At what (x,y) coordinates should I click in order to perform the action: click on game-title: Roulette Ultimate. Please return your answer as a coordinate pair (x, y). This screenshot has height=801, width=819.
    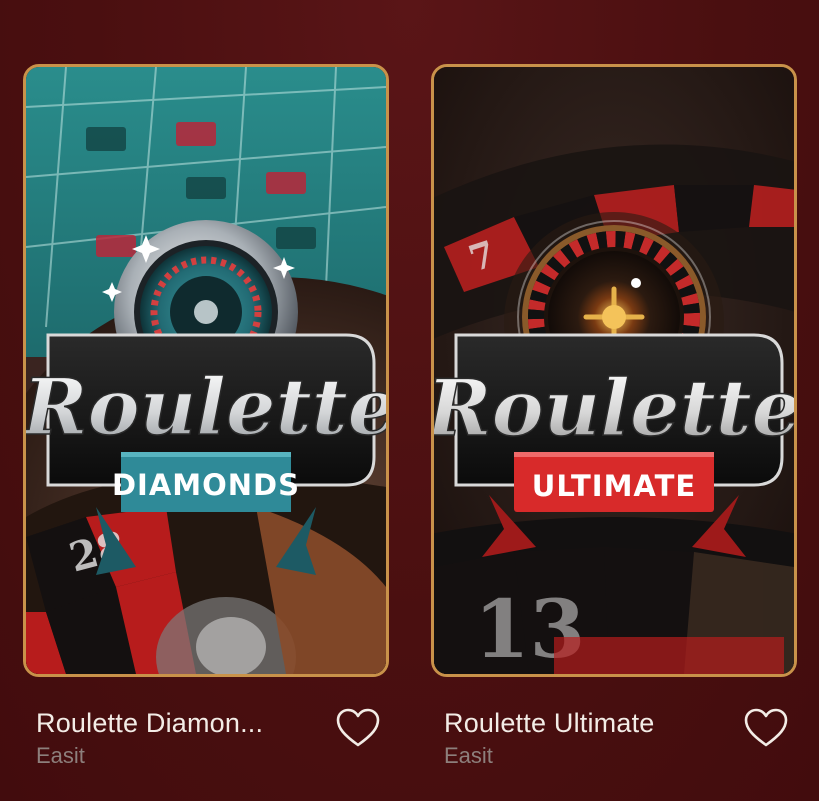
    Looking at the image, I should click on (549, 723).